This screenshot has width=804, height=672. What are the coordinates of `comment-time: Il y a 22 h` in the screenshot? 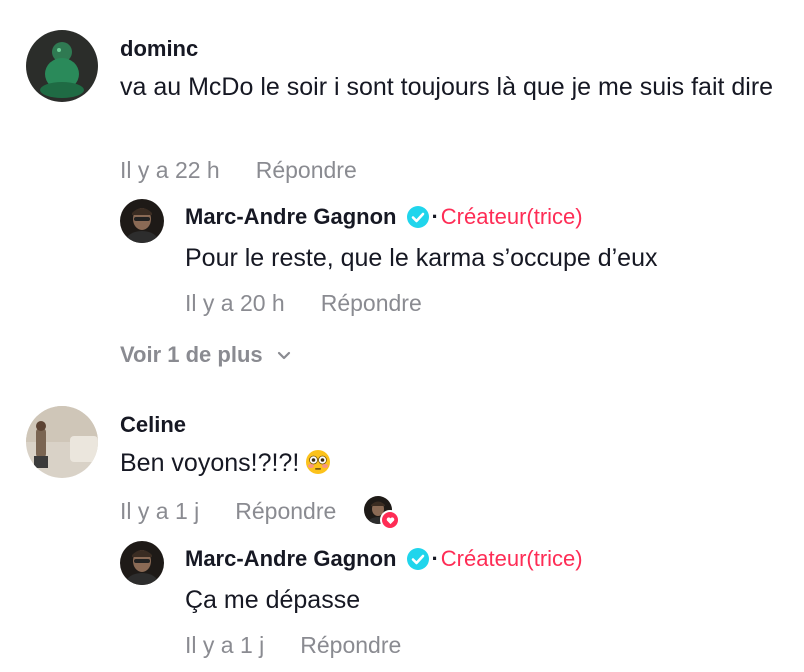 It's located at (170, 170).